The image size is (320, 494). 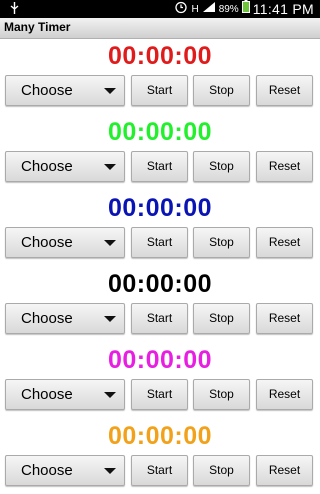 I want to click on status-time: 11:41 PM, so click(x=283, y=9).